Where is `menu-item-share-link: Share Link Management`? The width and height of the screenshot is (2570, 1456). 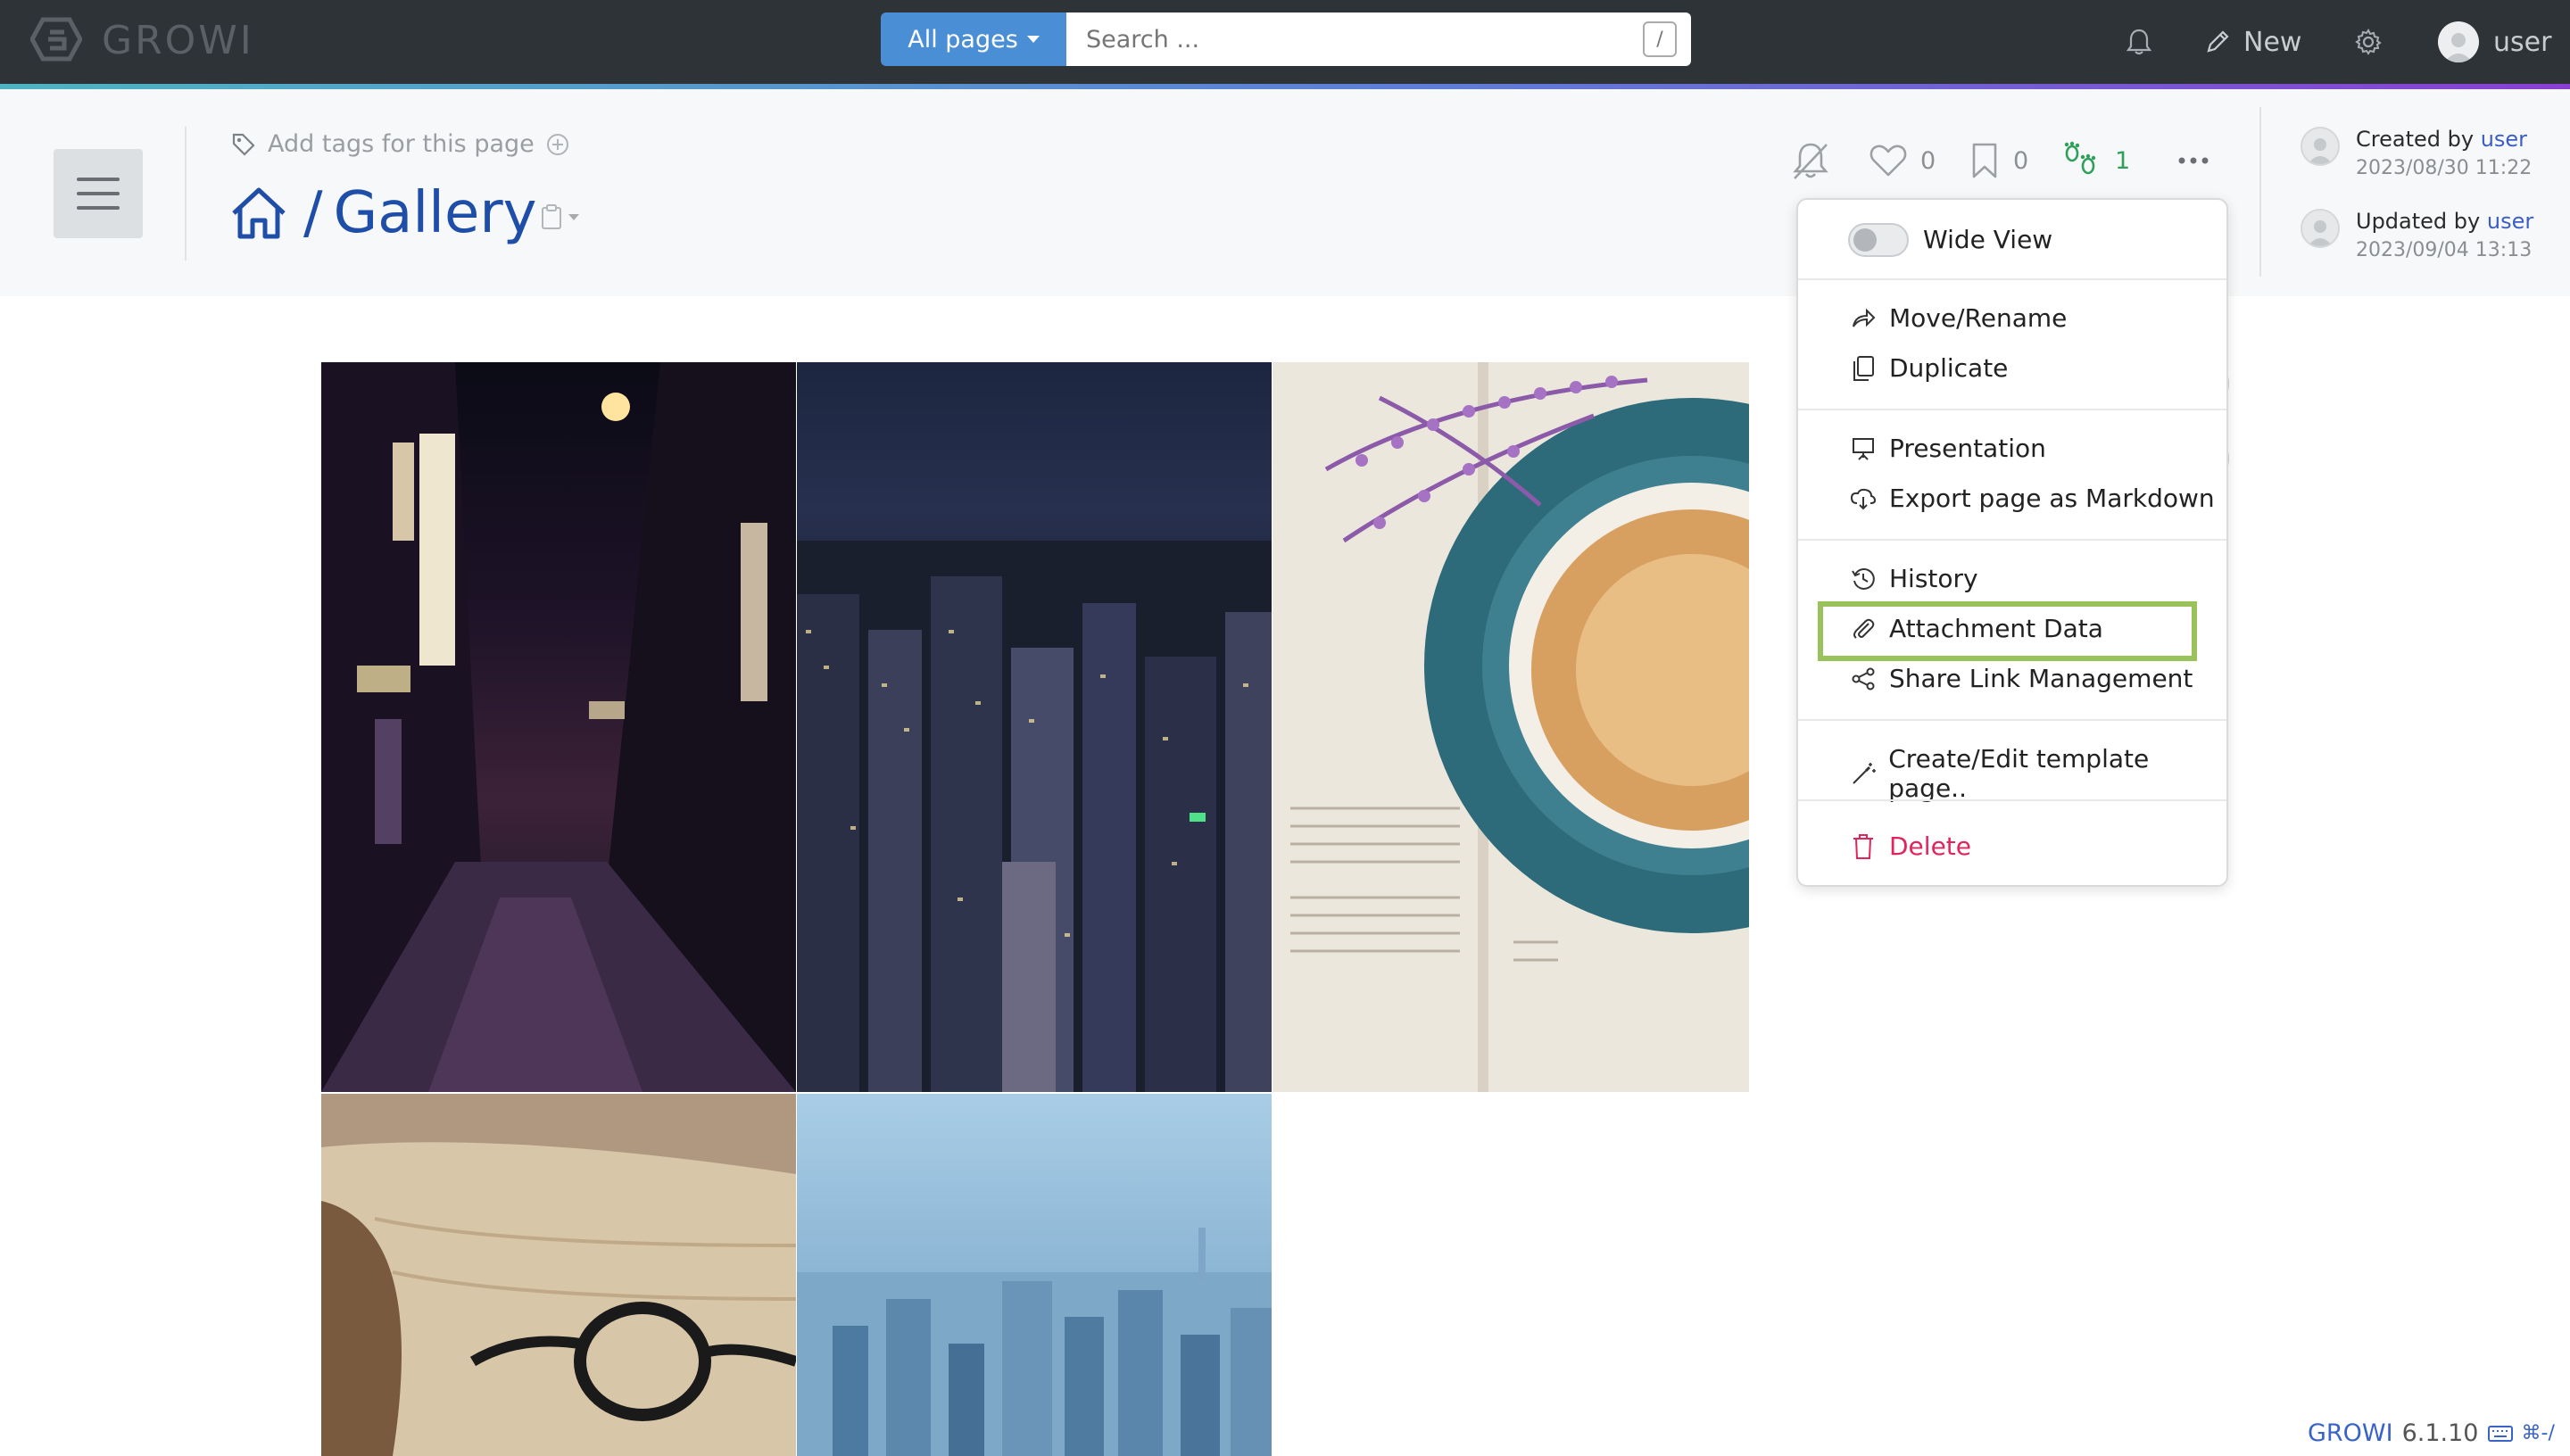
menu-item-share-link: Share Link Management is located at coordinates (2021, 678).